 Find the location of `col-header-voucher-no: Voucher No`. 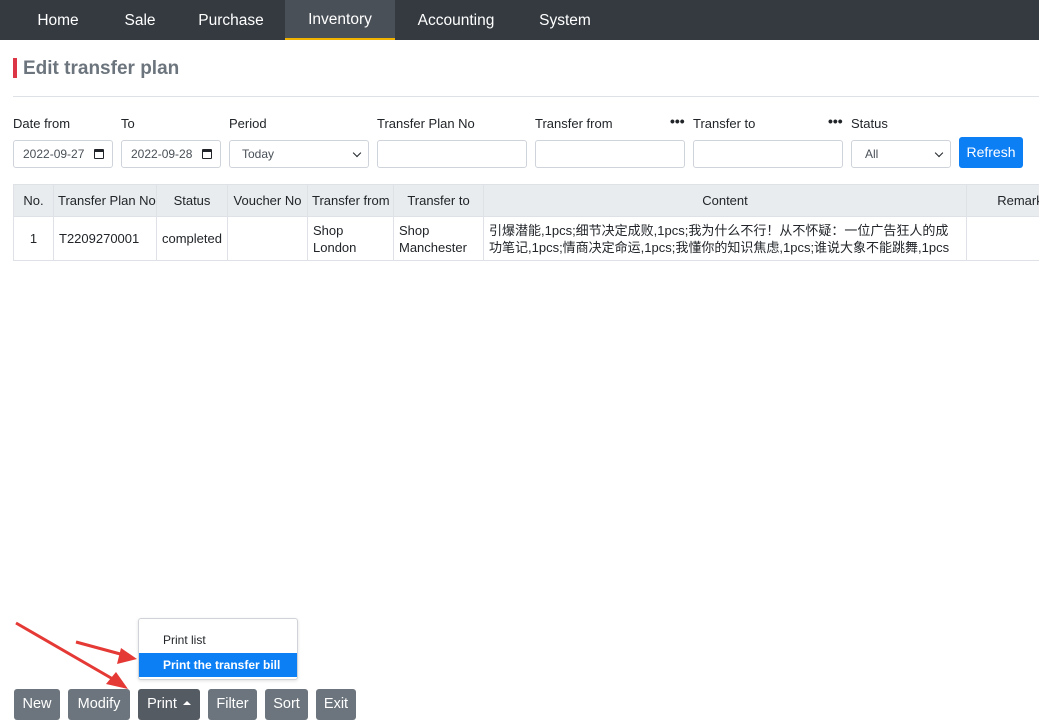

col-header-voucher-no: Voucher No is located at coordinates (267, 200).